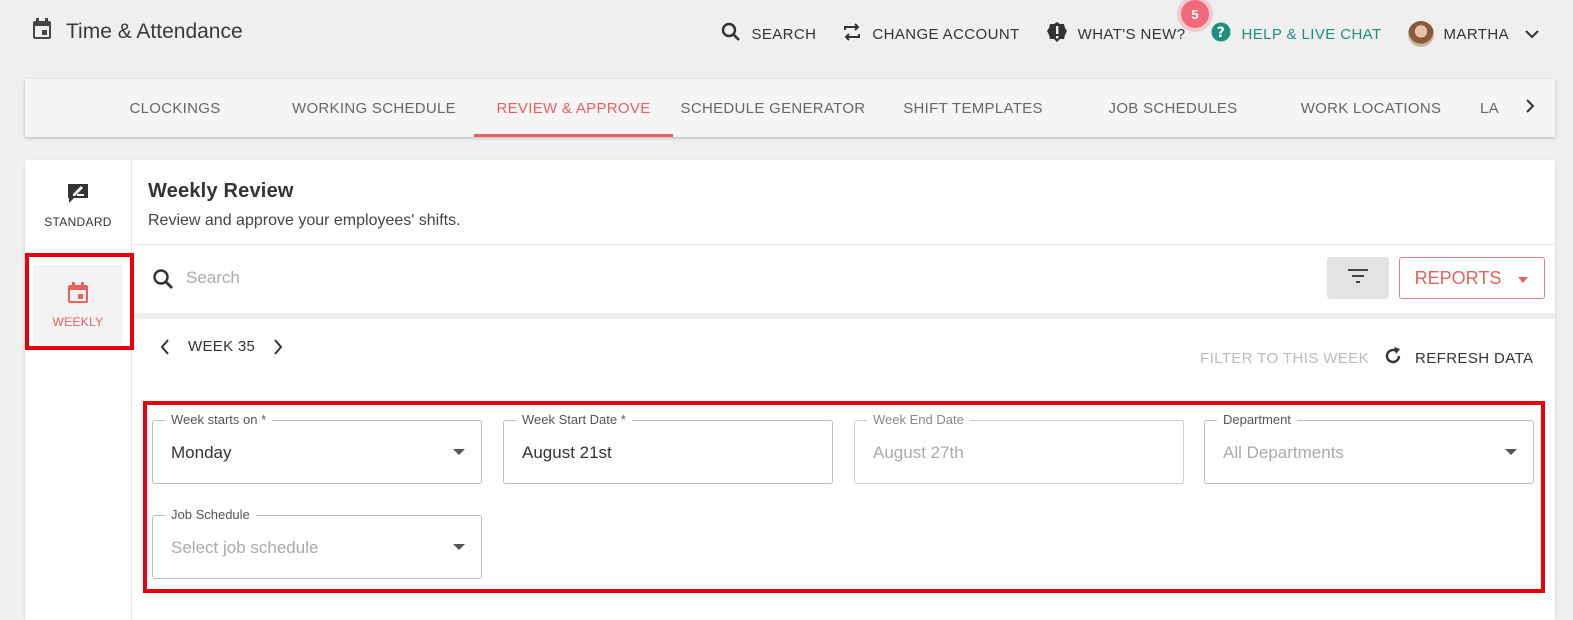 This screenshot has height=620, width=1573. I want to click on filter-button, so click(1358, 278).